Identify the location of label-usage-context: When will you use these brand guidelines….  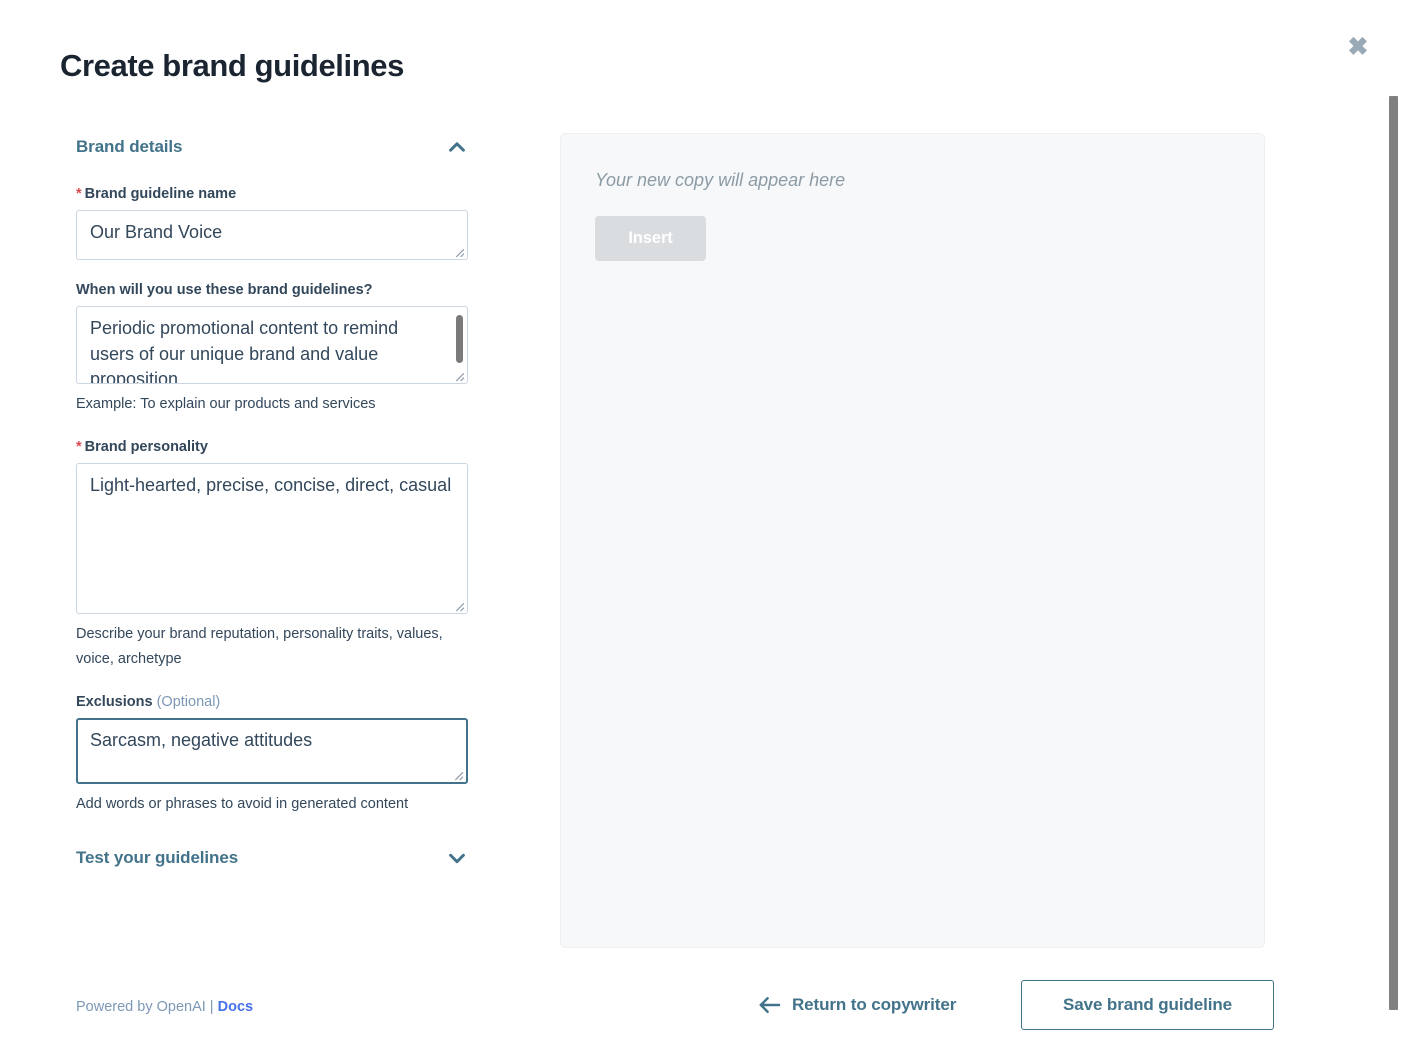
(224, 290).